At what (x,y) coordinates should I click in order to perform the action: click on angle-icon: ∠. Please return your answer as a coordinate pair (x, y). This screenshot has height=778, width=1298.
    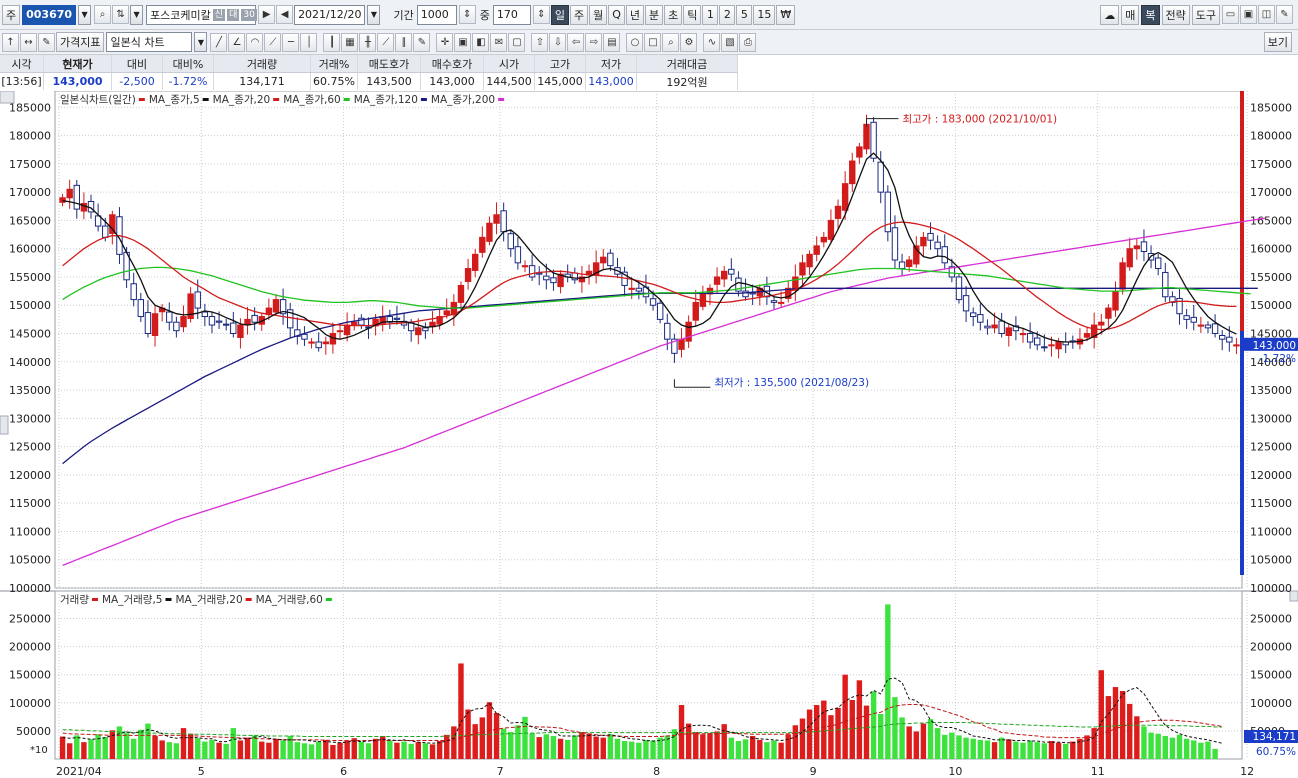
    Looking at the image, I should click on (237, 42).